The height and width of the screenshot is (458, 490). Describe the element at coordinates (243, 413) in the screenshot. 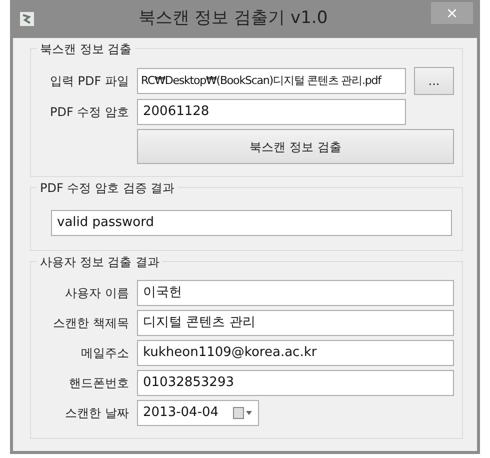

I see `calendar-dropdown-icon` at that location.